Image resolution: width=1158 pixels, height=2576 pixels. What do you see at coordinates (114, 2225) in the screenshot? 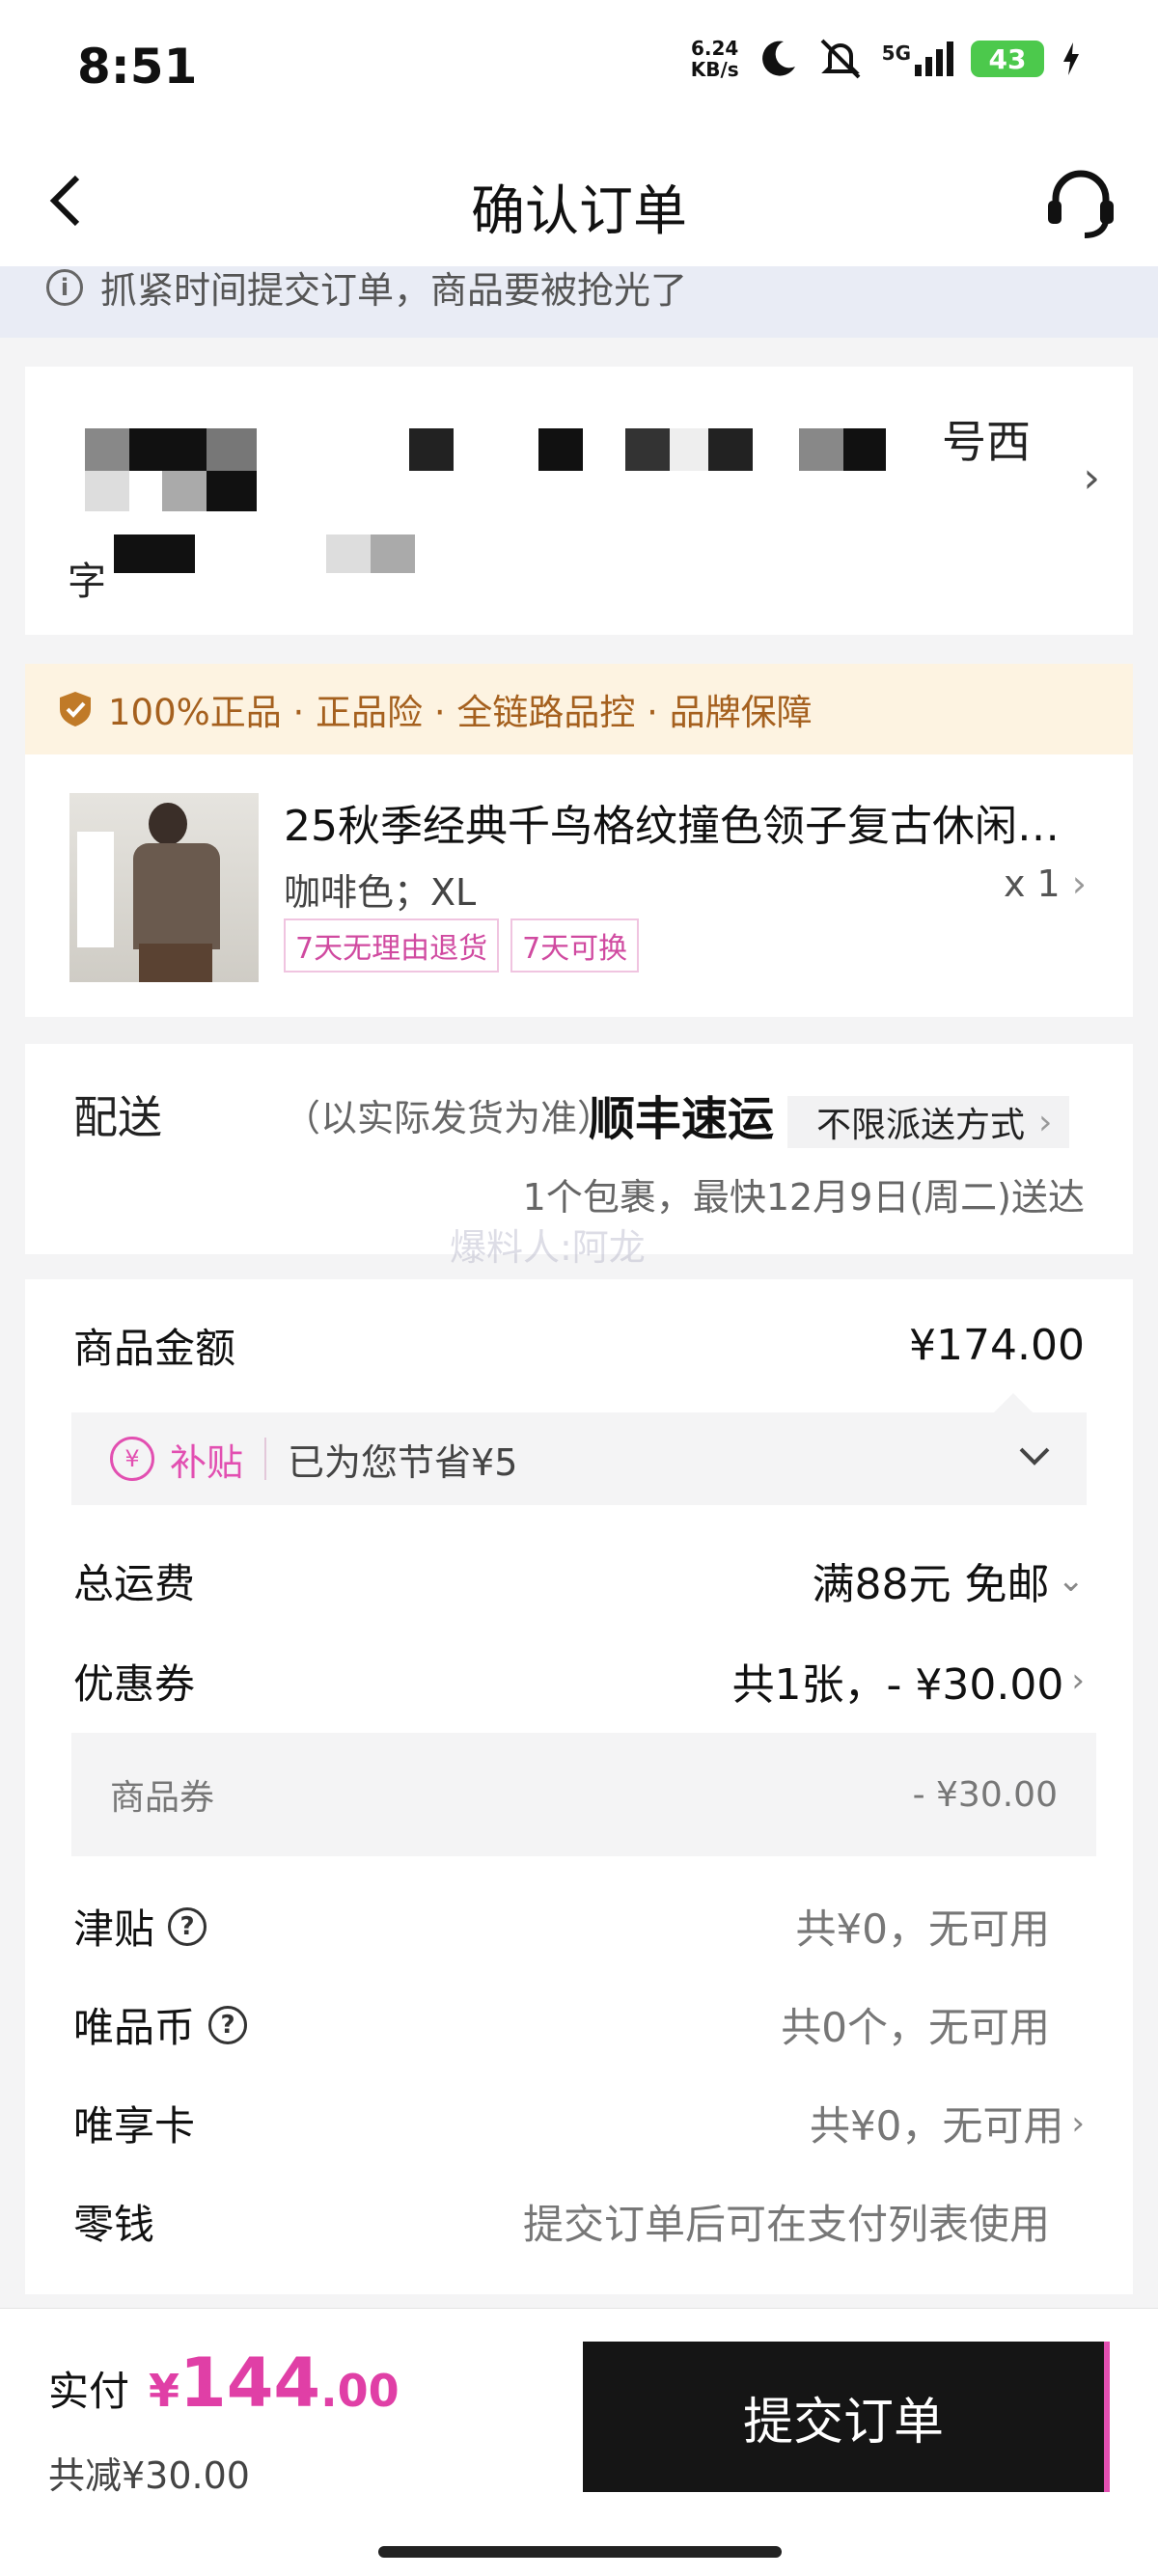
I see `change-label: 零钱` at bounding box center [114, 2225].